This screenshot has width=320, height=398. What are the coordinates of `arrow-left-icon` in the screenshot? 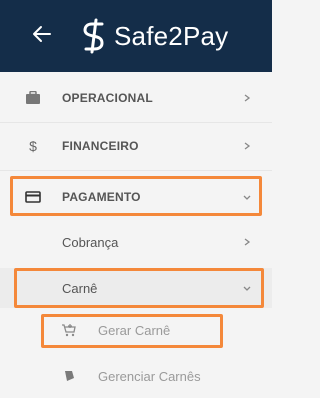 It's located at (42, 34).